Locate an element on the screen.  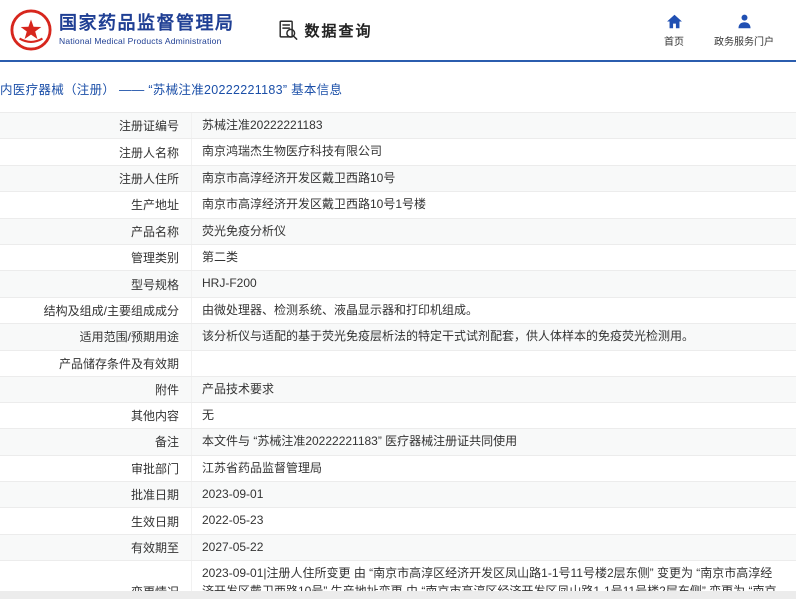
table-row: 备注 本文件与 “苏械注准20222221183” 医疗器械注册证共同使用 is located at coordinates (398, 442).